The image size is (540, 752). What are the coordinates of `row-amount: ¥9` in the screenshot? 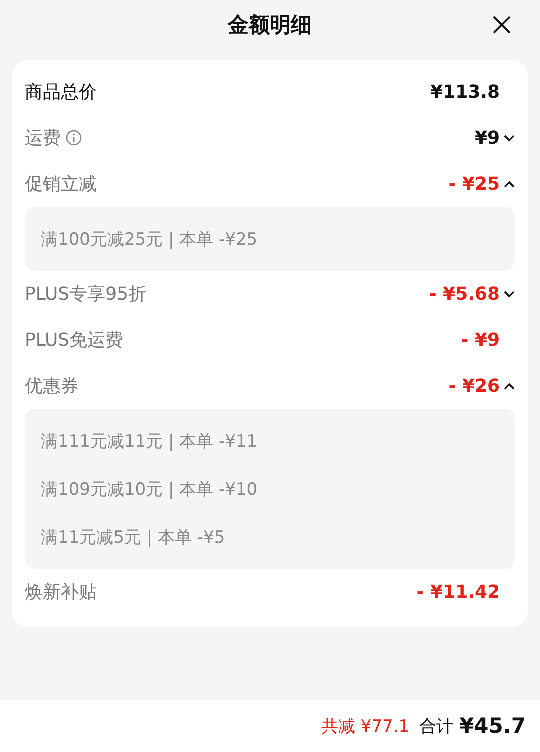 It's located at (487, 138).